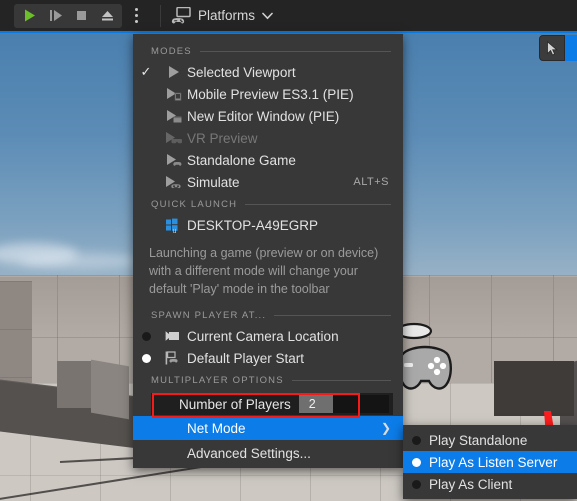 The width and height of the screenshot is (577, 501). Describe the element at coordinates (263, 116) in the screenshot. I see `menu-item-label: New Editor Window (PIE)` at that location.